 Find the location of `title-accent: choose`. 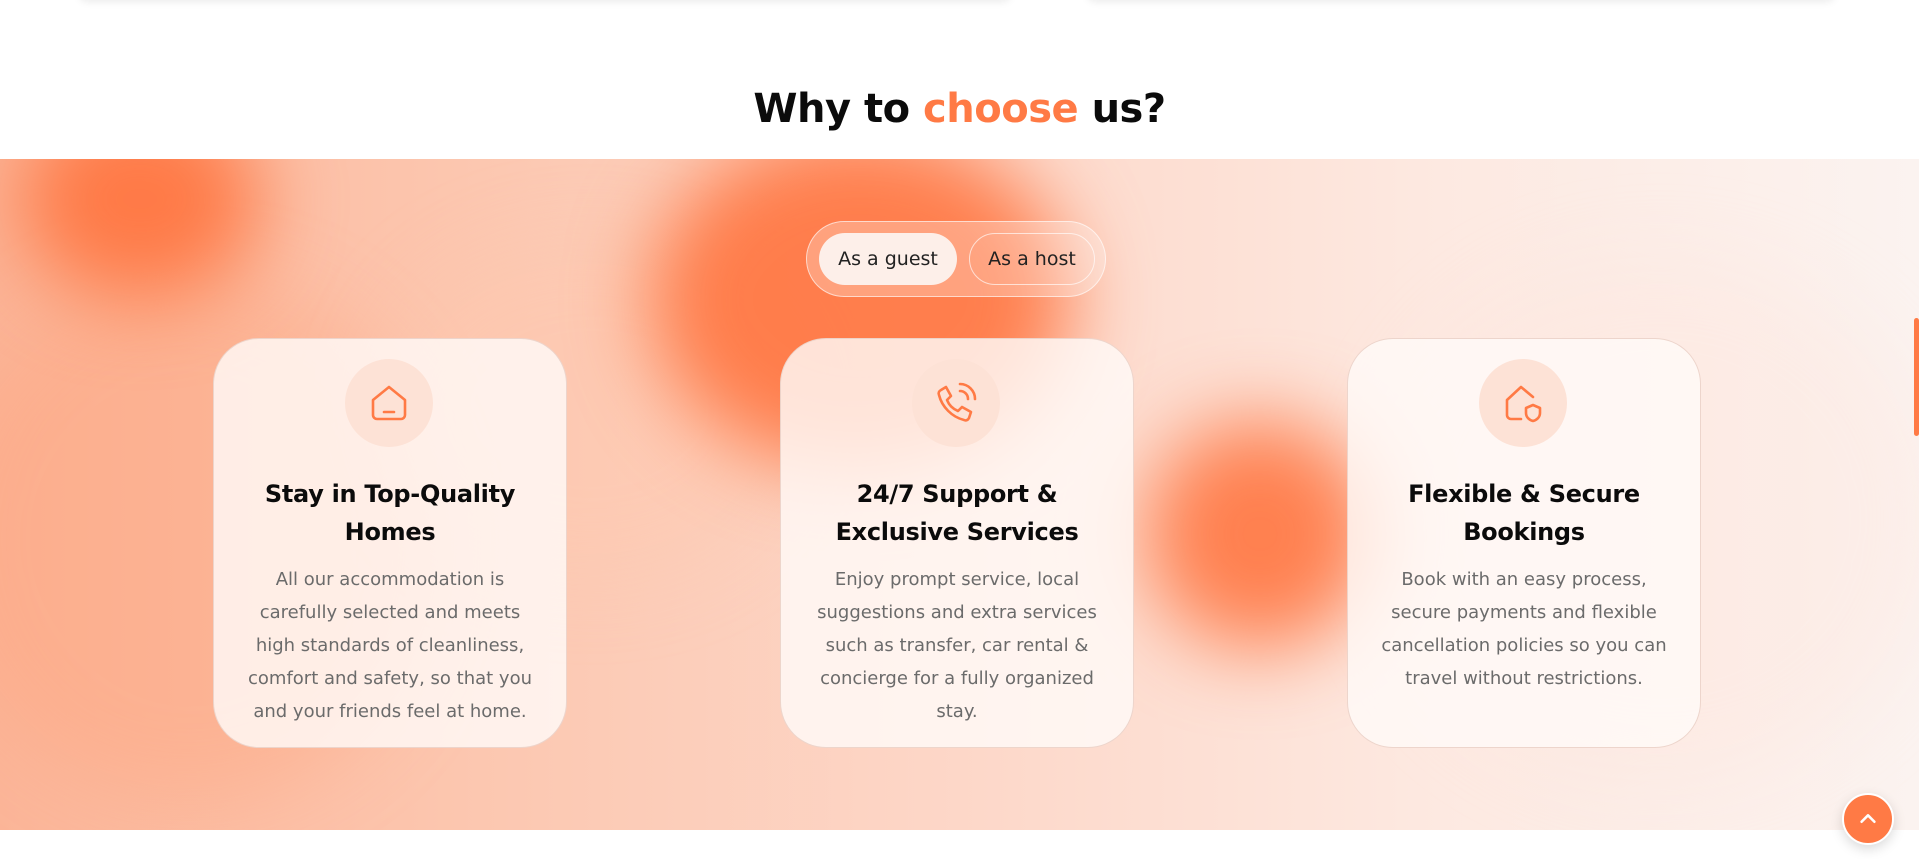

title-accent: choose is located at coordinates (1001, 109).